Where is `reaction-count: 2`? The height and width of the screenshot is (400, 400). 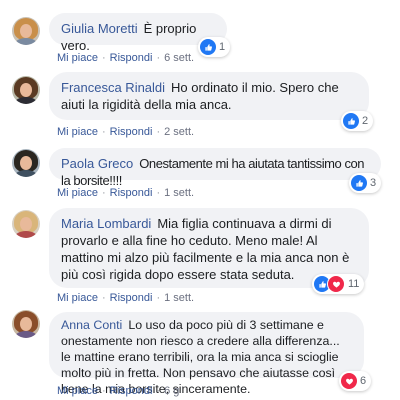 reaction-count: 2 is located at coordinates (357, 121).